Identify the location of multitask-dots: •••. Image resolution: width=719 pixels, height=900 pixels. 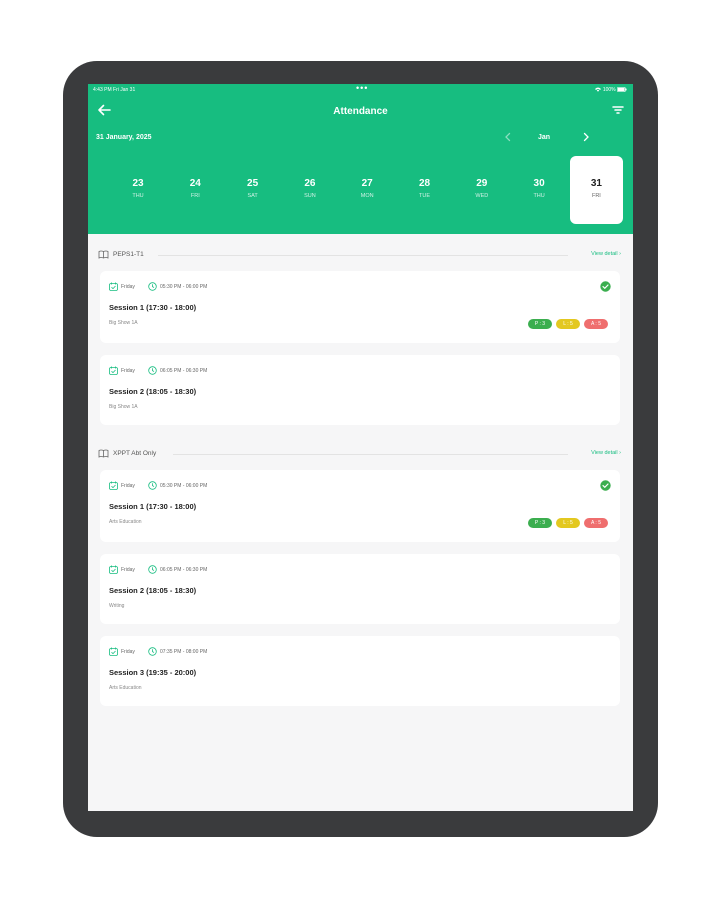
(362, 88).